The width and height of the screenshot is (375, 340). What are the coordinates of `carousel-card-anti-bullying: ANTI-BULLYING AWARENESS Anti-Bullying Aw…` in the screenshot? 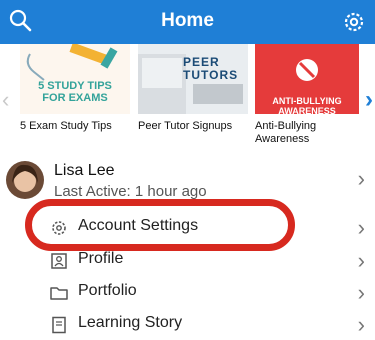 It's located at (307, 96).